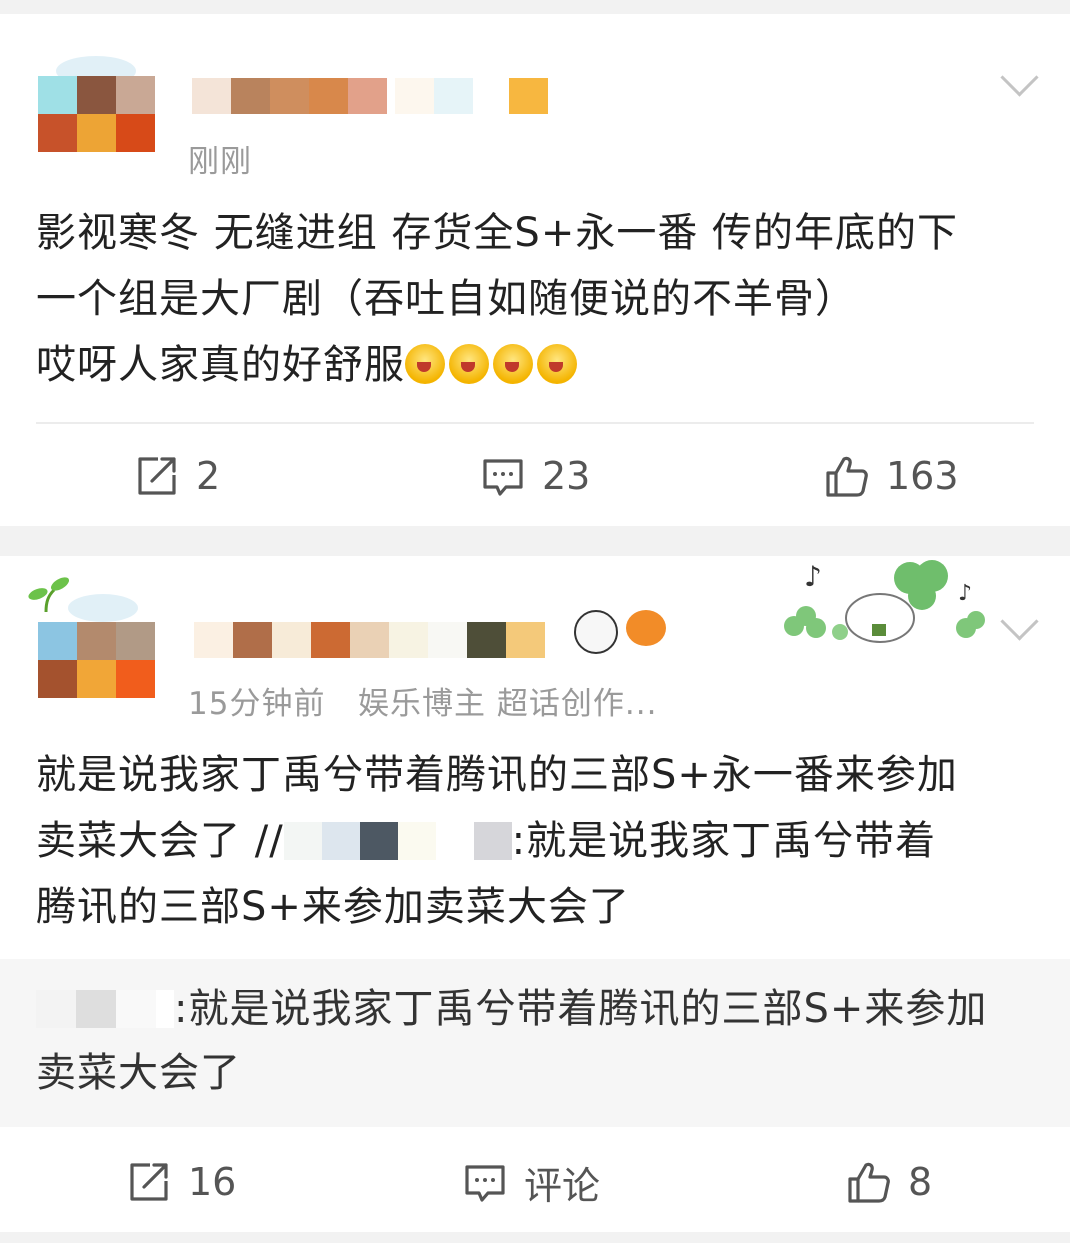 Image resolution: width=1070 pixels, height=1243 pixels. What do you see at coordinates (212, 1182) in the screenshot?
I see `repost-count: 16` at bounding box center [212, 1182].